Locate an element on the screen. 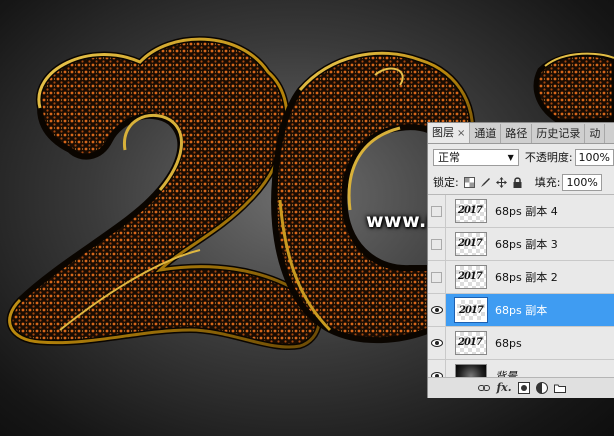 The image size is (614, 436). lock-move-icon is located at coordinates (501, 182).